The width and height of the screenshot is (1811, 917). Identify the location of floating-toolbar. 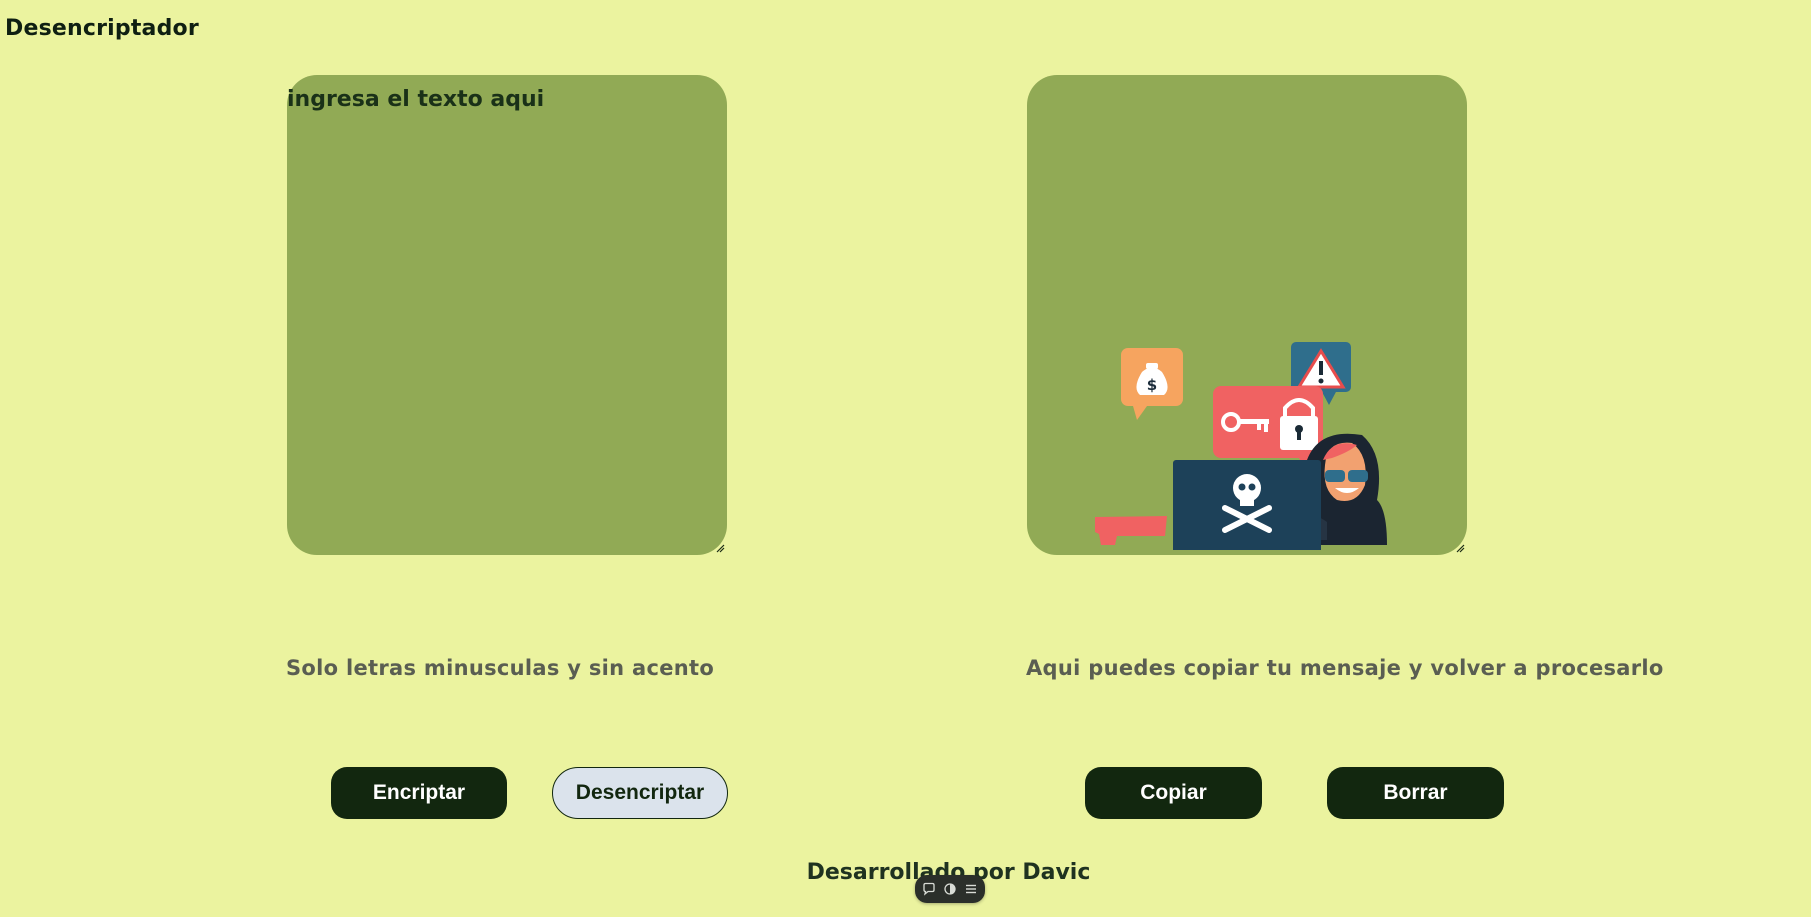
(950, 889).